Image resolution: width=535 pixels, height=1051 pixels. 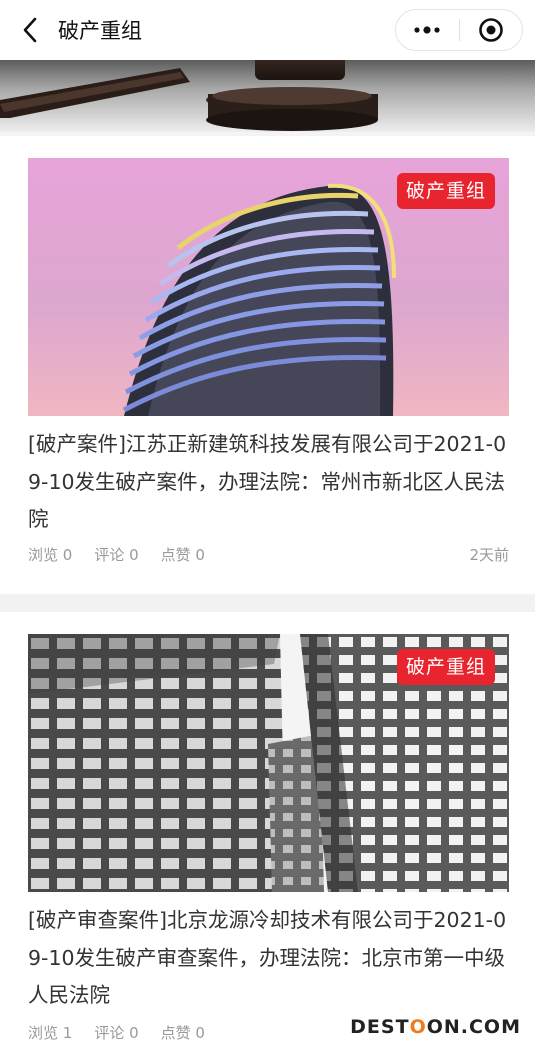 What do you see at coordinates (267, 30) in the screenshot?
I see `navigation-bar: 破产重组` at bounding box center [267, 30].